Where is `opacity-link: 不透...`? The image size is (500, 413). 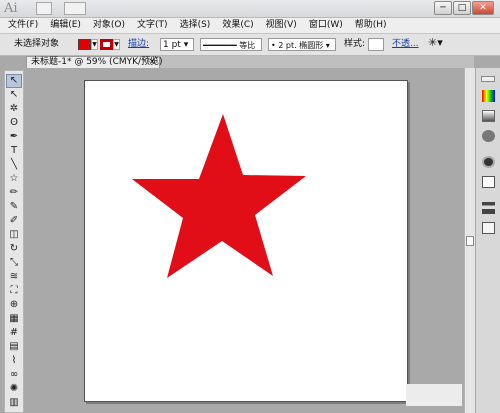 opacity-link: 不透... is located at coordinates (405, 44).